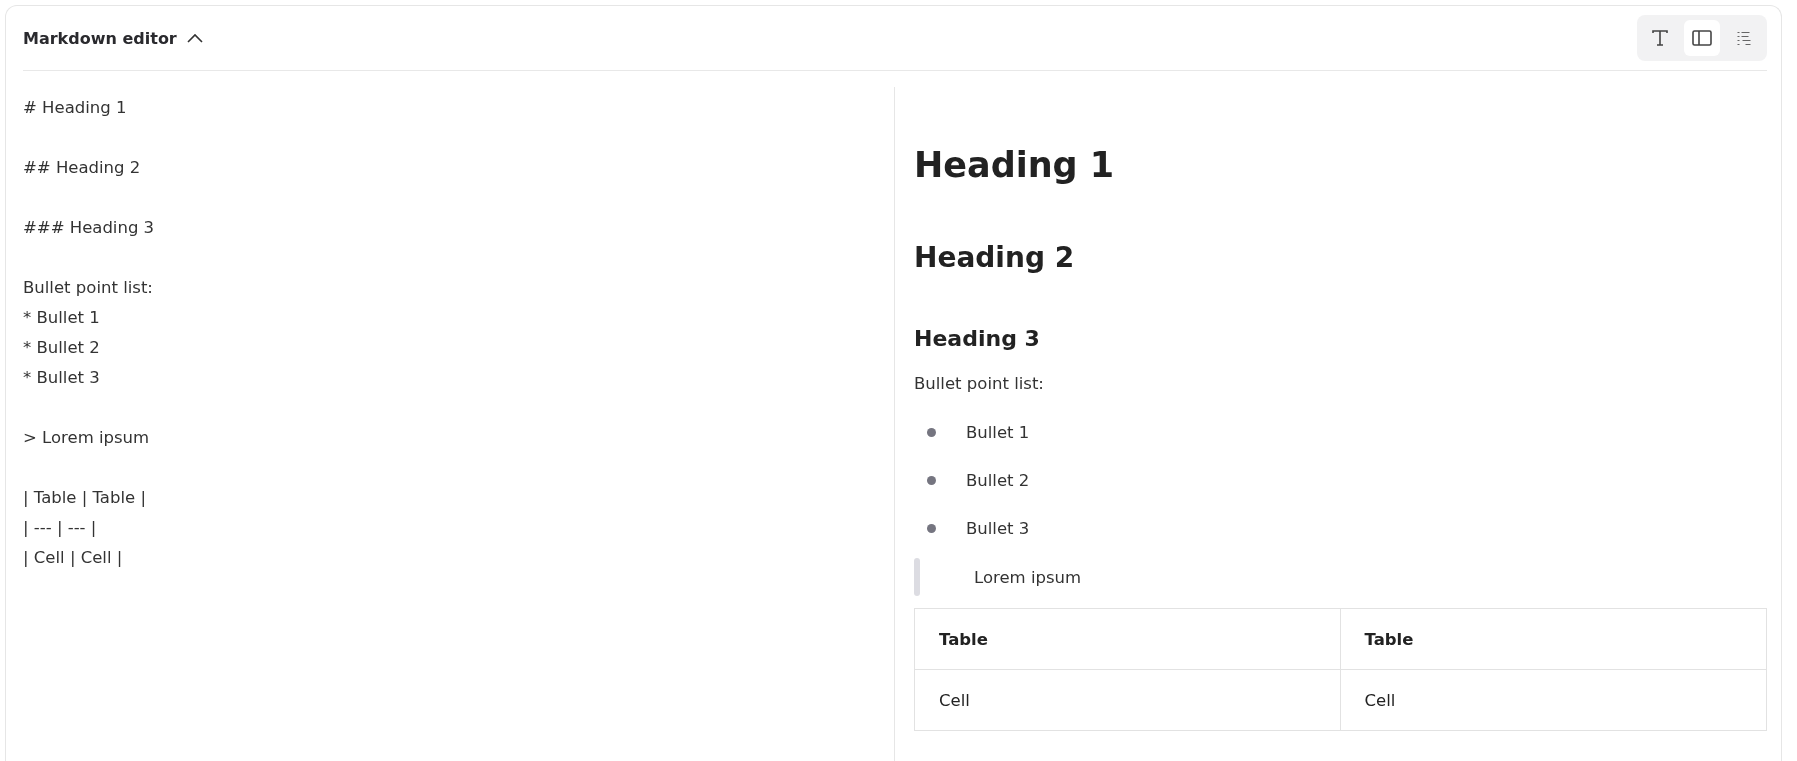 This screenshot has height=761, width=1797. Describe the element at coordinates (1128, 700) in the screenshot. I see `table-cell: Cell` at that location.